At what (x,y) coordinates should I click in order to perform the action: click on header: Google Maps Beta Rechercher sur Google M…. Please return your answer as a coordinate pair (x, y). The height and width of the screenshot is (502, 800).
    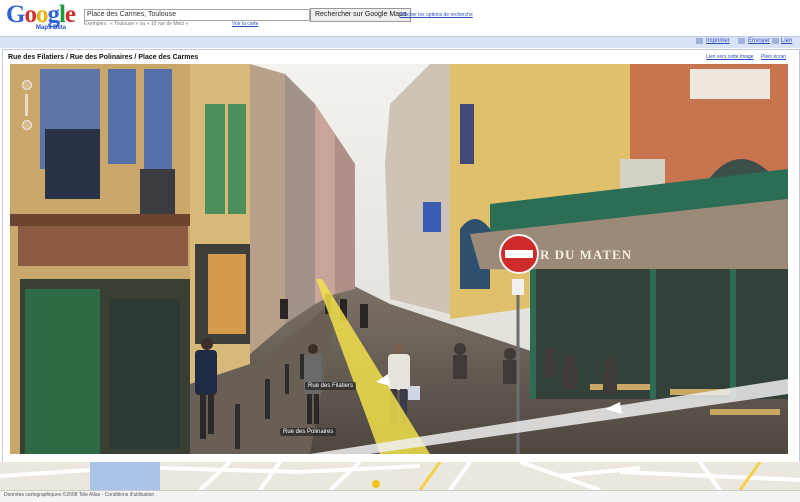
    Looking at the image, I should click on (400, 18).